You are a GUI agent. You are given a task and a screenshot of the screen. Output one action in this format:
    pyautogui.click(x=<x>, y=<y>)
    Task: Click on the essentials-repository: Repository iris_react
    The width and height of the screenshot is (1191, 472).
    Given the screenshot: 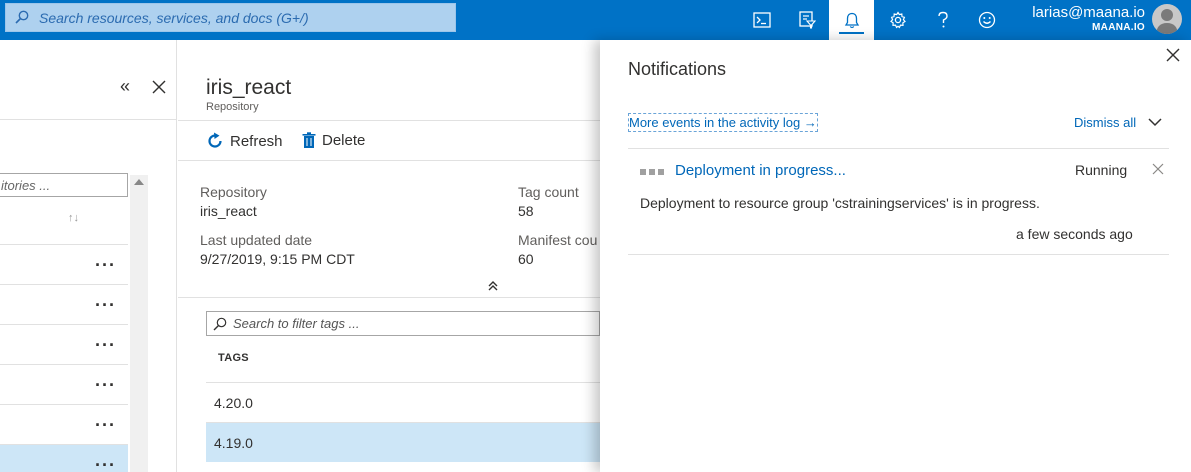 What is the action you would take?
    pyautogui.click(x=233, y=202)
    